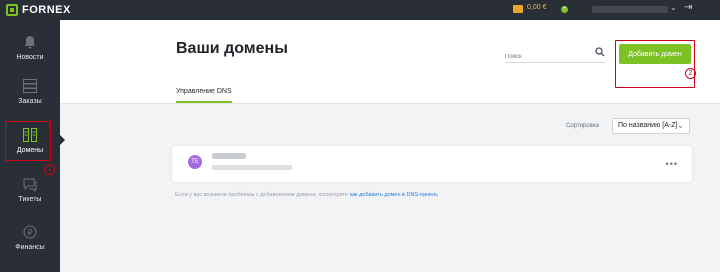 The image size is (720, 272). I want to click on active-indicator, so click(62, 140).